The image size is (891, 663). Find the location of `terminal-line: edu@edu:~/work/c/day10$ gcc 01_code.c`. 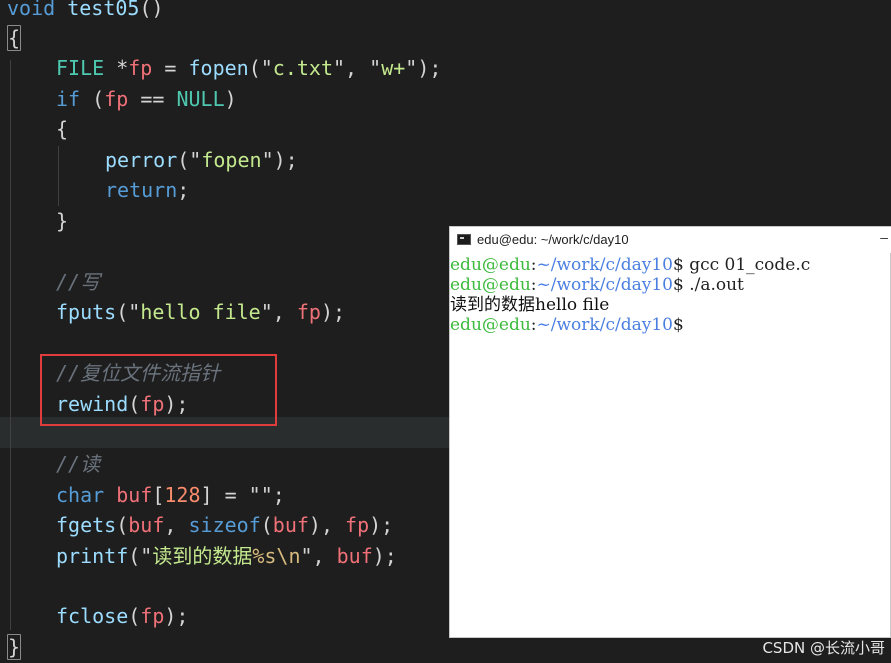

terminal-line: edu@edu:~/work/c/day10$ gcc 01_code.c is located at coordinates (670, 265).